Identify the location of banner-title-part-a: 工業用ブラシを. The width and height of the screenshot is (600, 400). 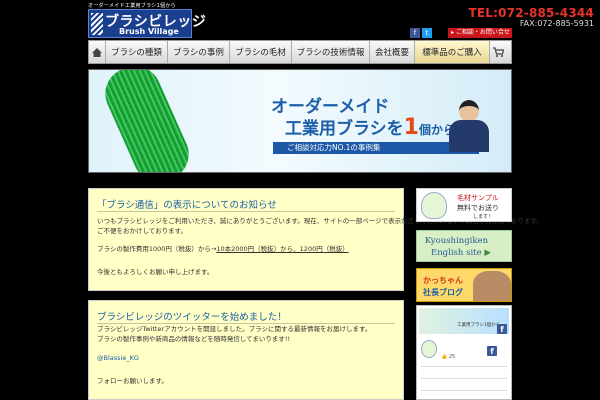
(344, 129).